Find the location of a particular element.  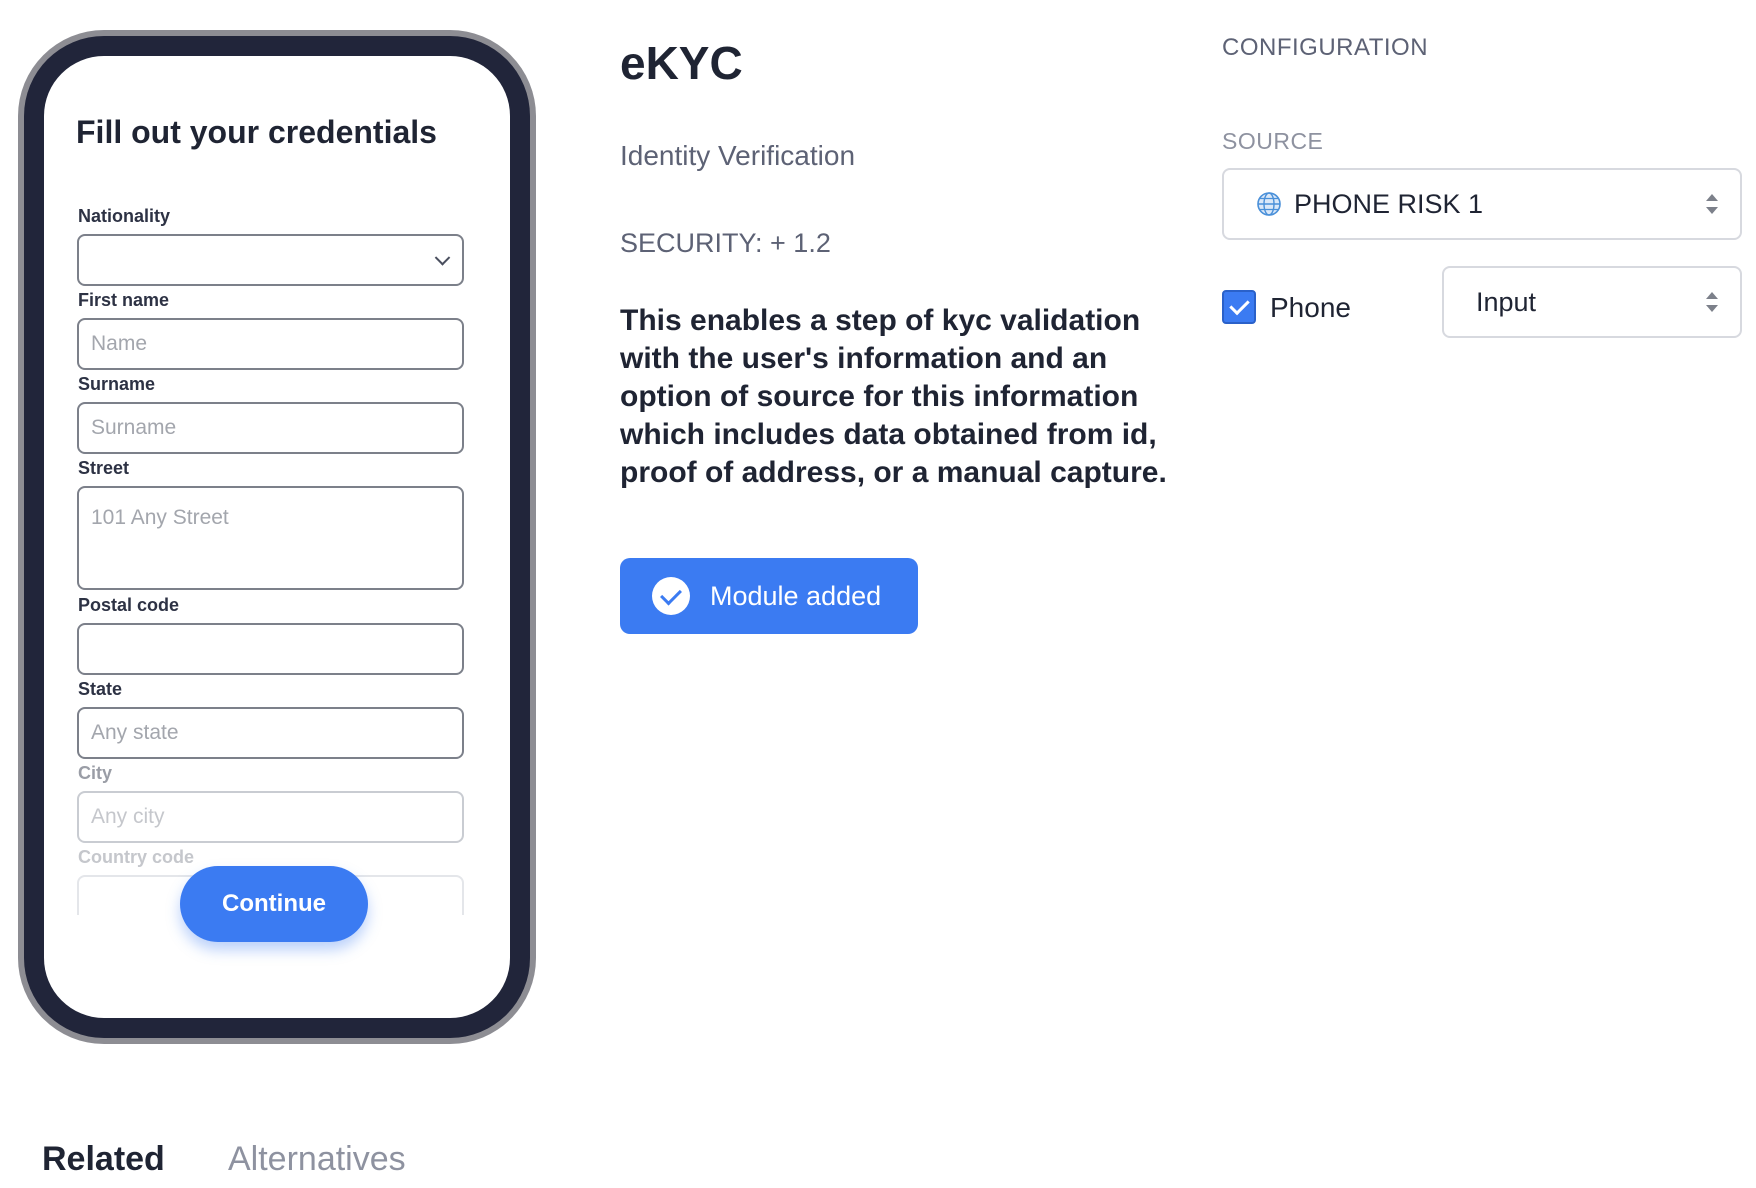

continue-button: Continue is located at coordinates (274, 904).